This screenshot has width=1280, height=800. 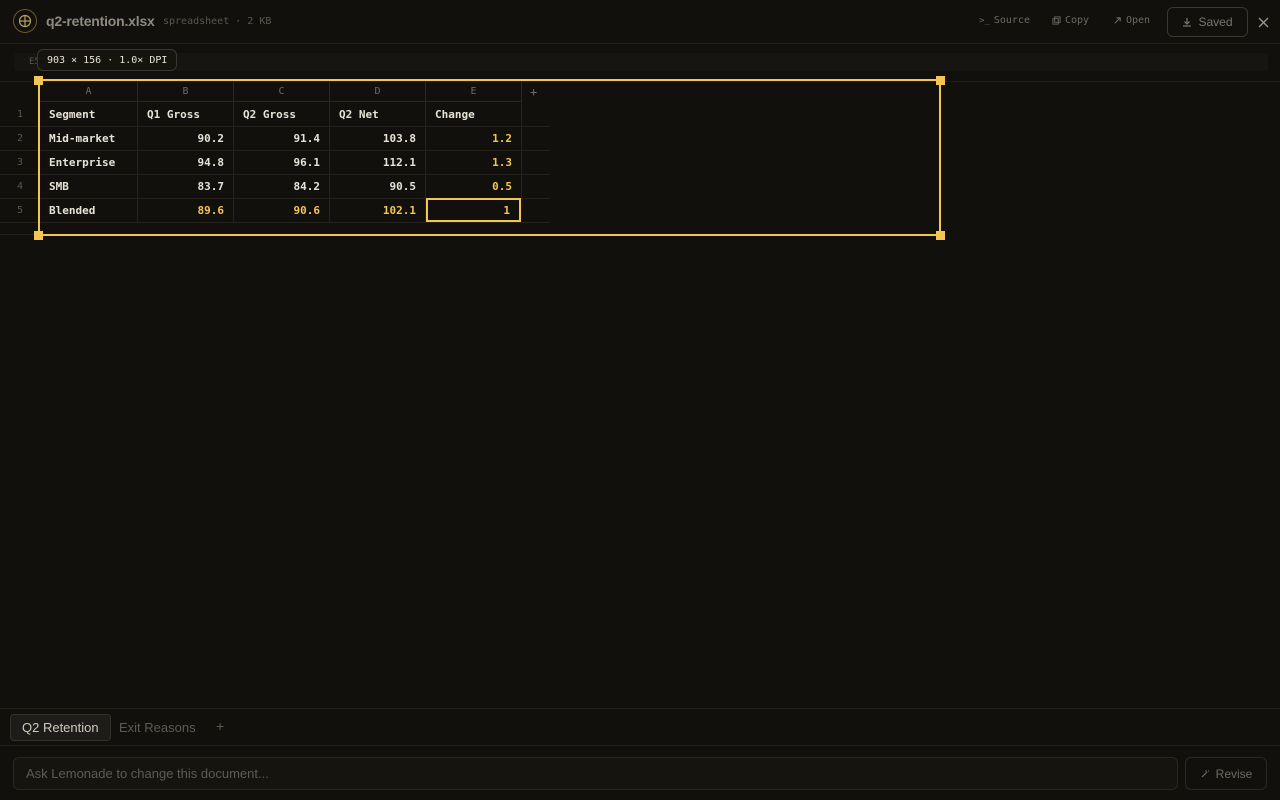 What do you see at coordinates (20, 162) in the screenshot?
I see `row-number: 3` at bounding box center [20, 162].